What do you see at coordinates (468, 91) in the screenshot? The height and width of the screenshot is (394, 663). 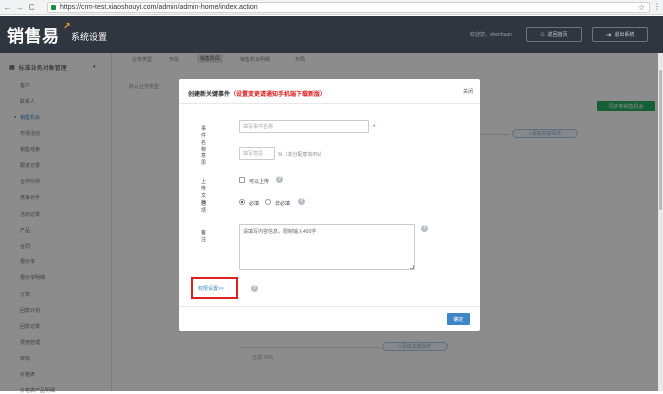 I see `close-button: 关闭` at bounding box center [468, 91].